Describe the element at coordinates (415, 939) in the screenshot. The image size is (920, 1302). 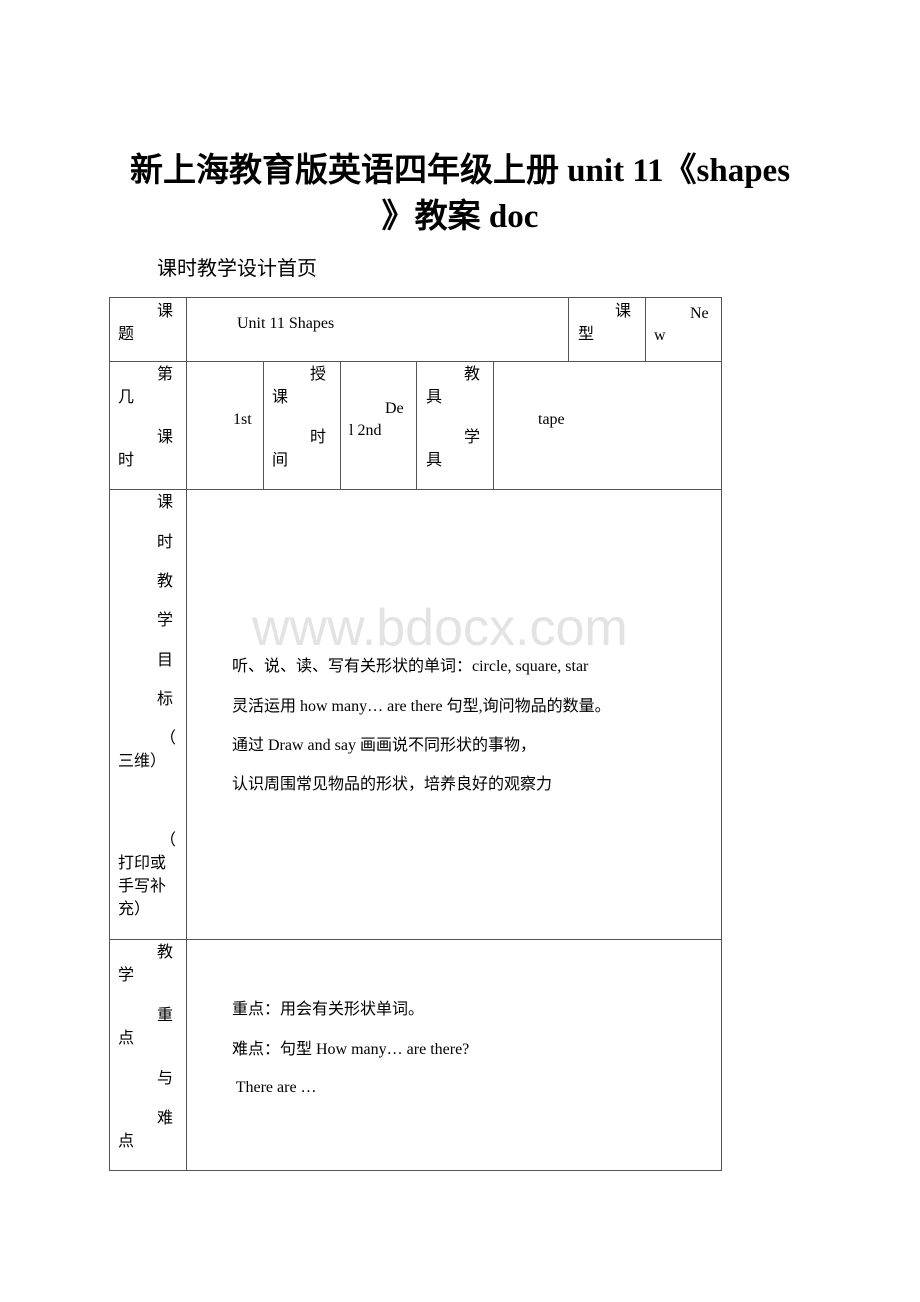
I see `row-divider` at that location.